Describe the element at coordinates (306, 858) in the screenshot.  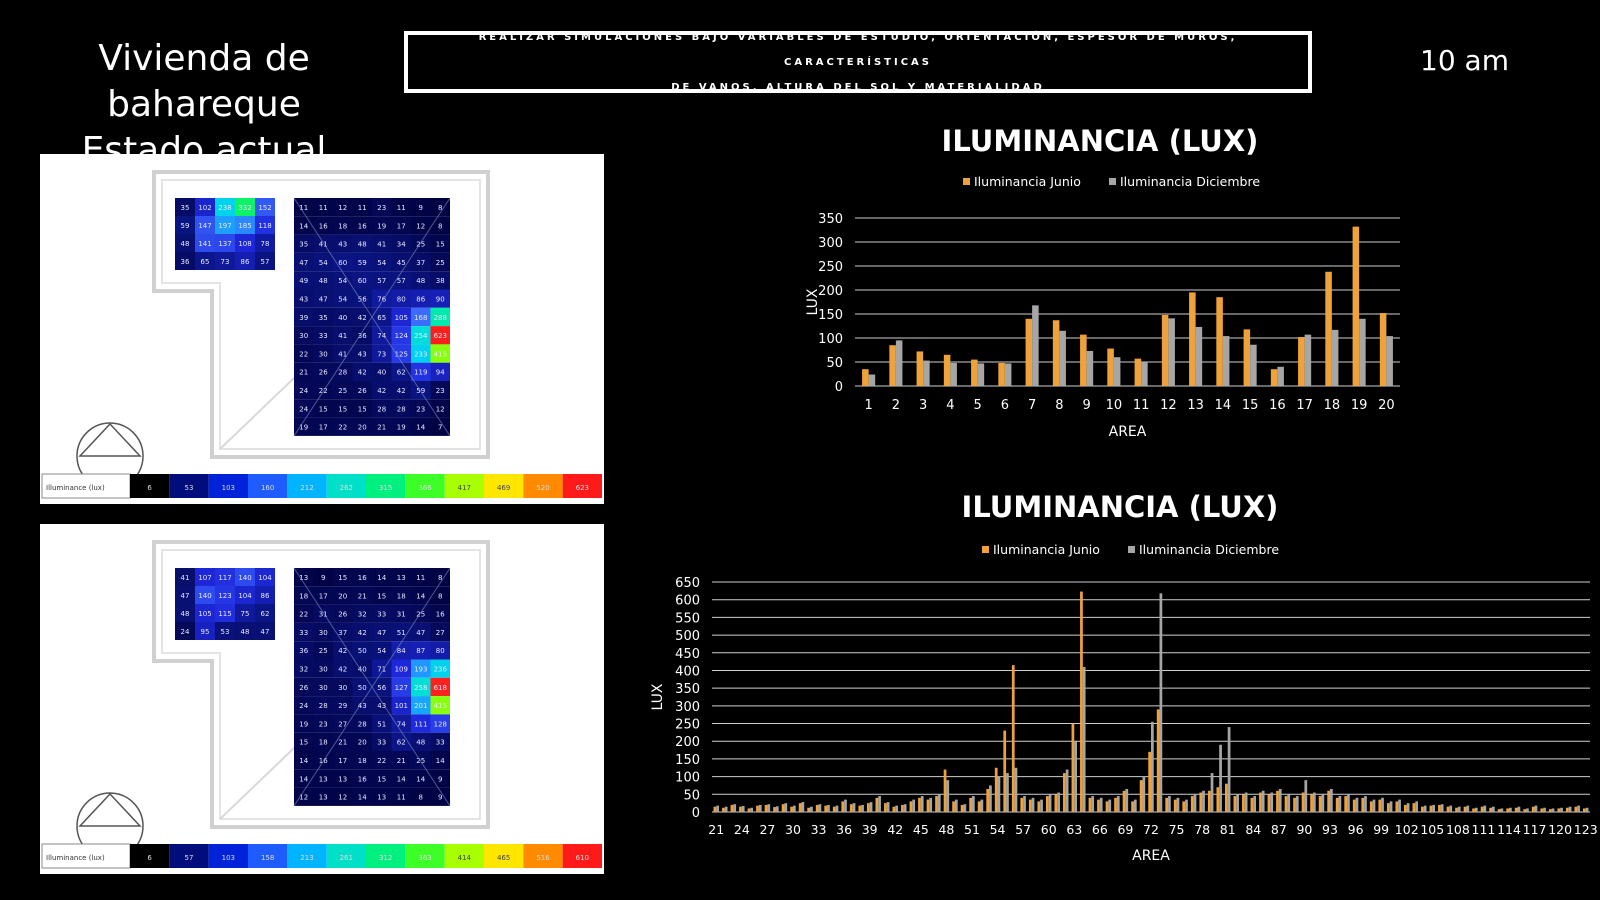
I see `scale-value: 213` at that location.